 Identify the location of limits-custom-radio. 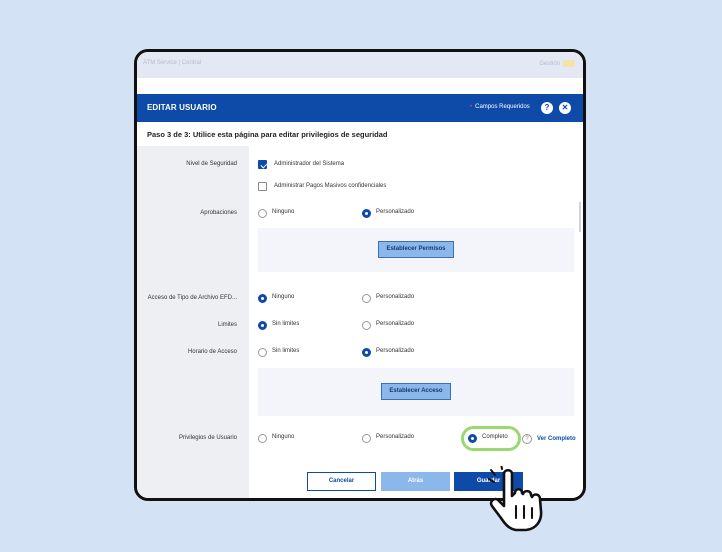
(366, 325).